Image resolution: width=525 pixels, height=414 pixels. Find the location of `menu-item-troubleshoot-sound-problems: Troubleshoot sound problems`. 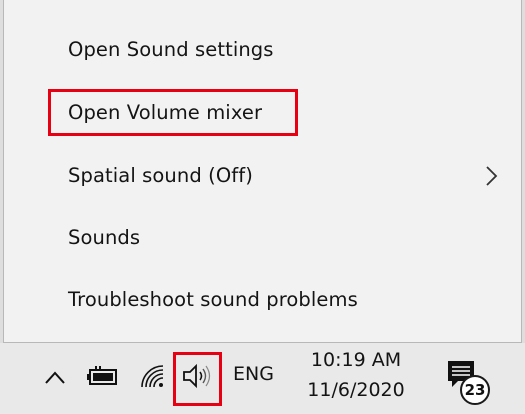

menu-item-troubleshoot-sound-problems: Troubleshoot sound problems is located at coordinates (262, 299).